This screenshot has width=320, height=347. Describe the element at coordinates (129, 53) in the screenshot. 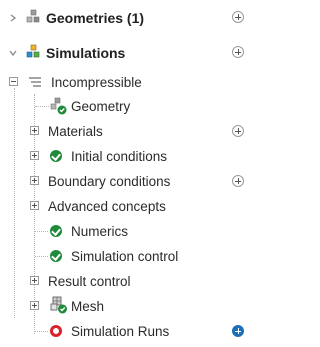

I see `simulations-row: Simulations` at that location.